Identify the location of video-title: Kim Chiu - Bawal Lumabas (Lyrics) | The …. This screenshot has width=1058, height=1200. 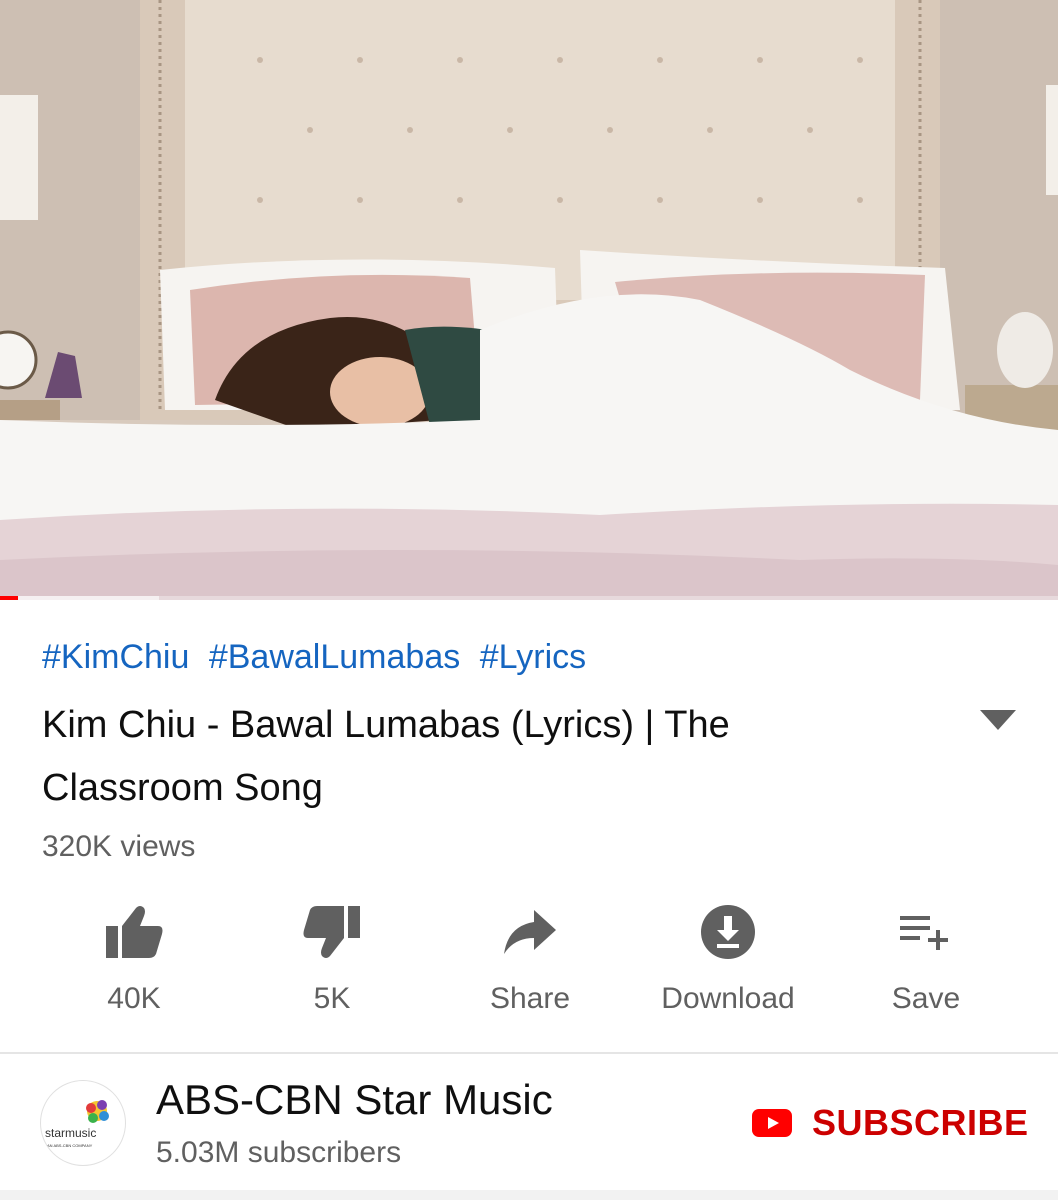
(472, 757).